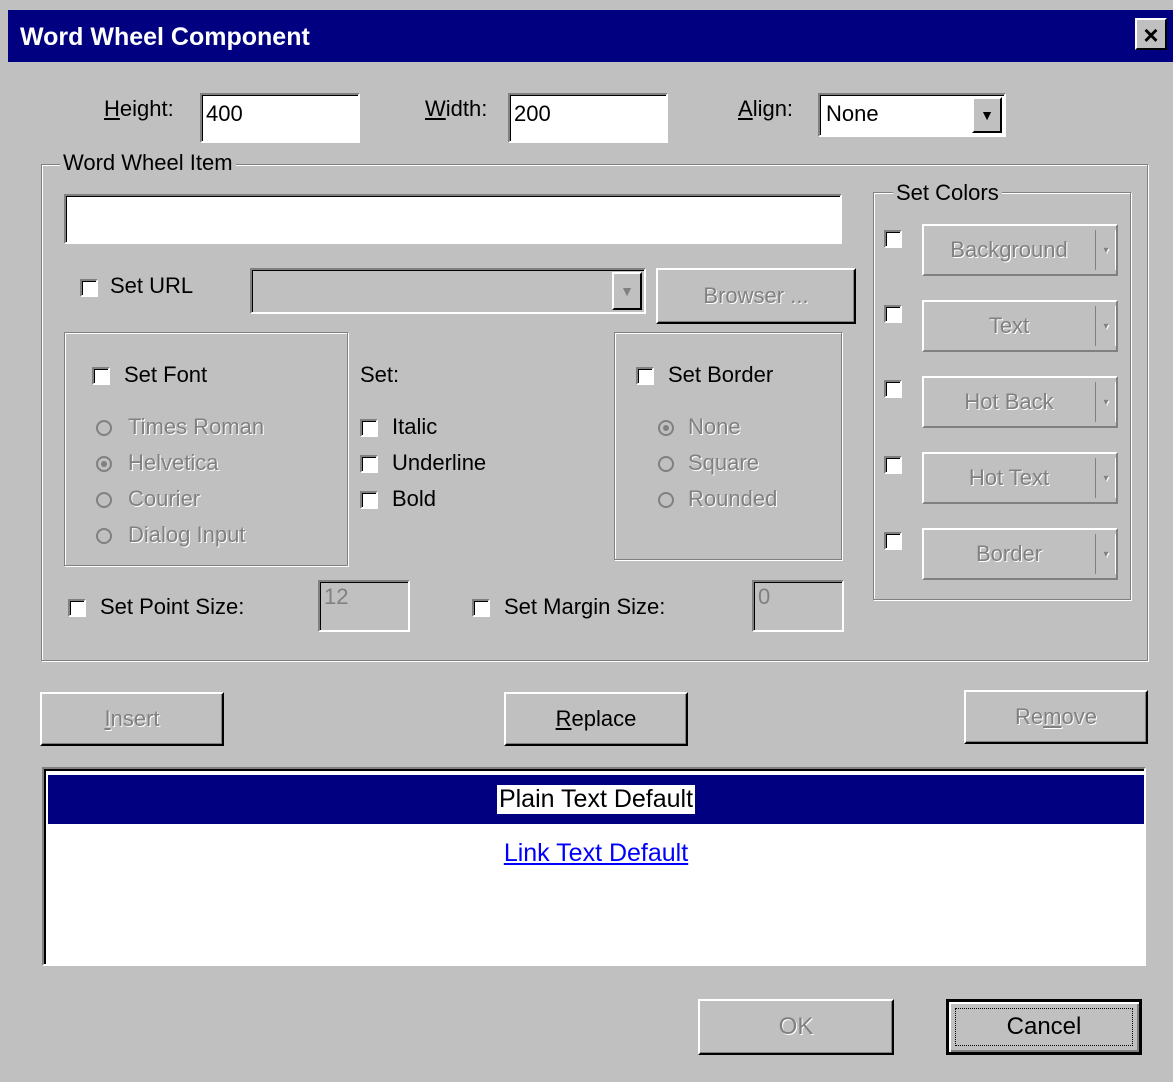 This screenshot has width=1173, height=1082. Describe the element at coordinates (77, 608) in the screenshot. I see `set-point-size-checkbox` at that location.